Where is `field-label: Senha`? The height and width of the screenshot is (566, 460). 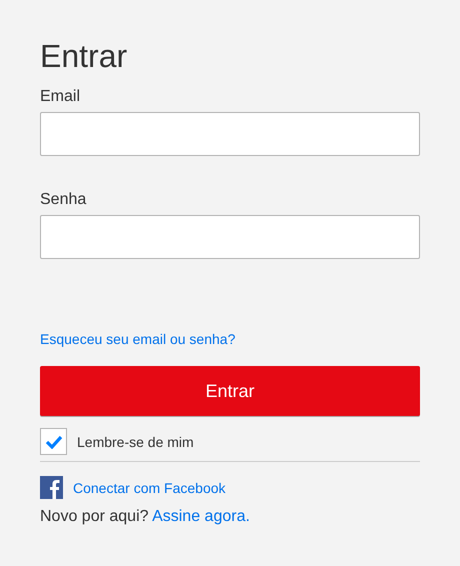
field-label: Senha is located at coordinates (63, 200).